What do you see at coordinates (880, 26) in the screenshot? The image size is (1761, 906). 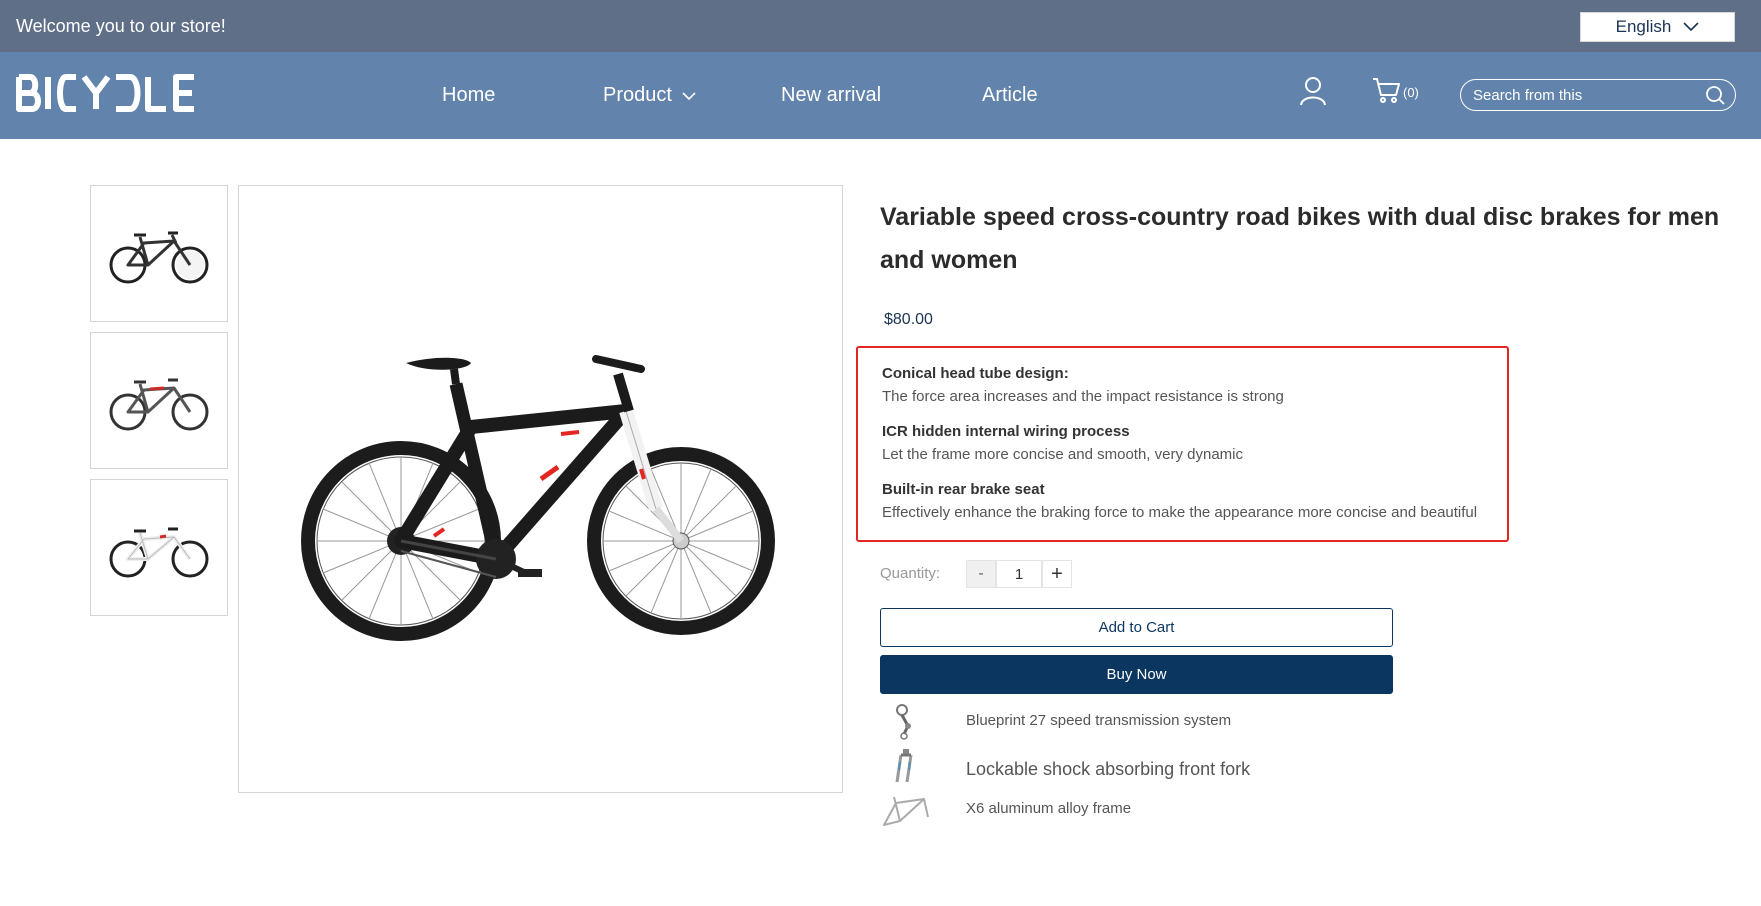 I see `top-bar: Welcome you to our store! English` at bounding box center [880, 26].